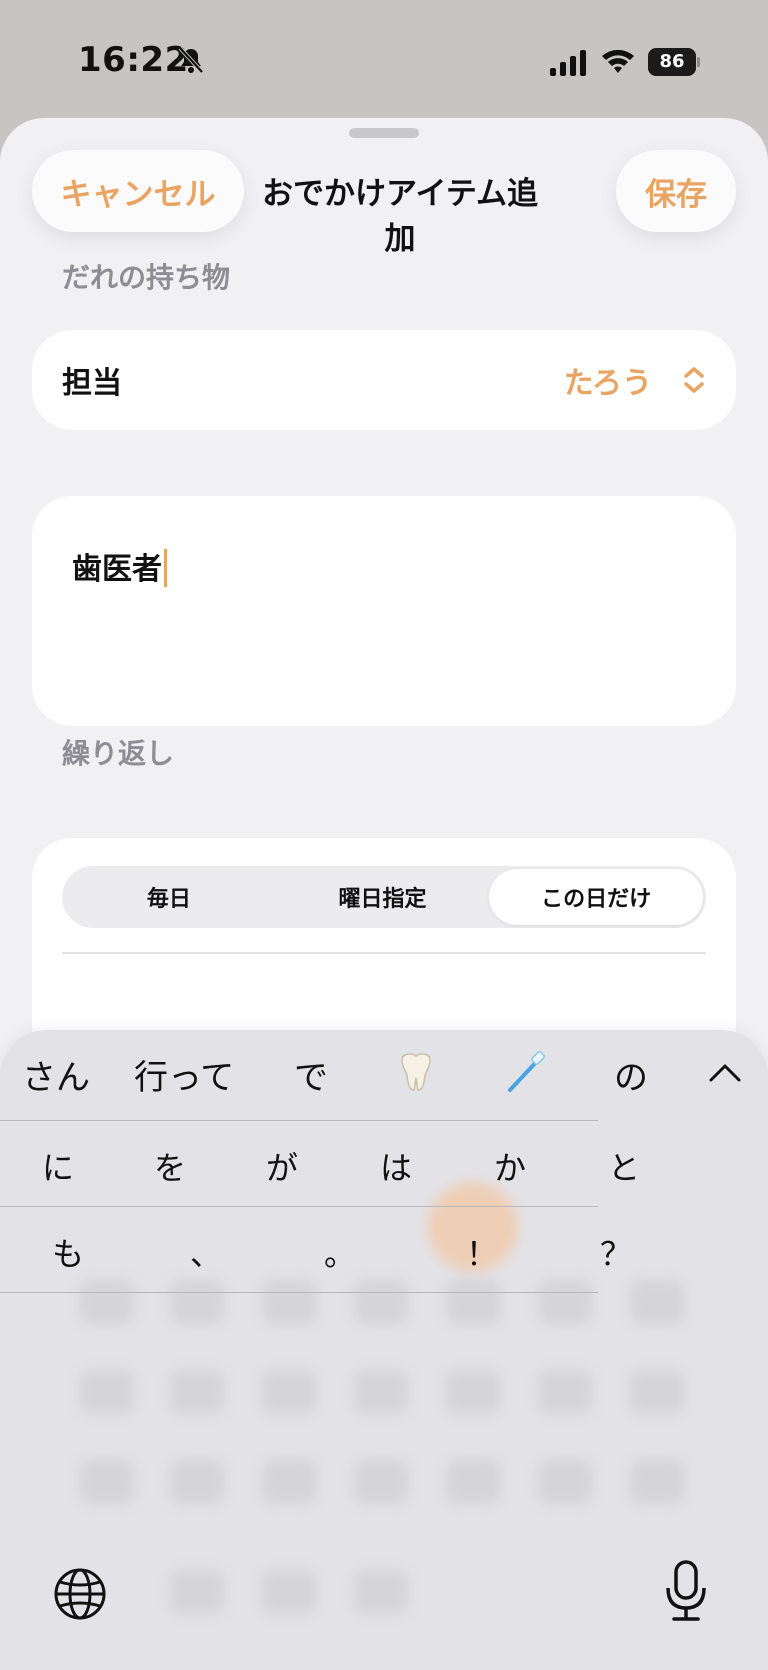 This screenshot has height=1670, width=768. I want to click on repeat-segmented-control: 毎日 曜日指定 この日だけ, so click(384, 897).